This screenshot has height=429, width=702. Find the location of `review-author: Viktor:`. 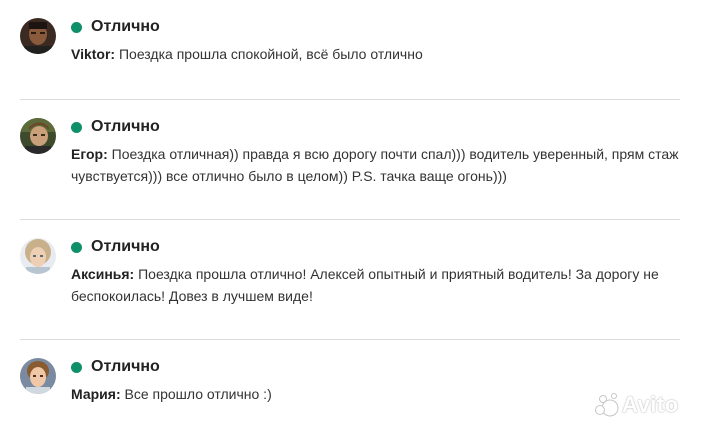

review-author: Viktor: is located at coordinates (93, 54).